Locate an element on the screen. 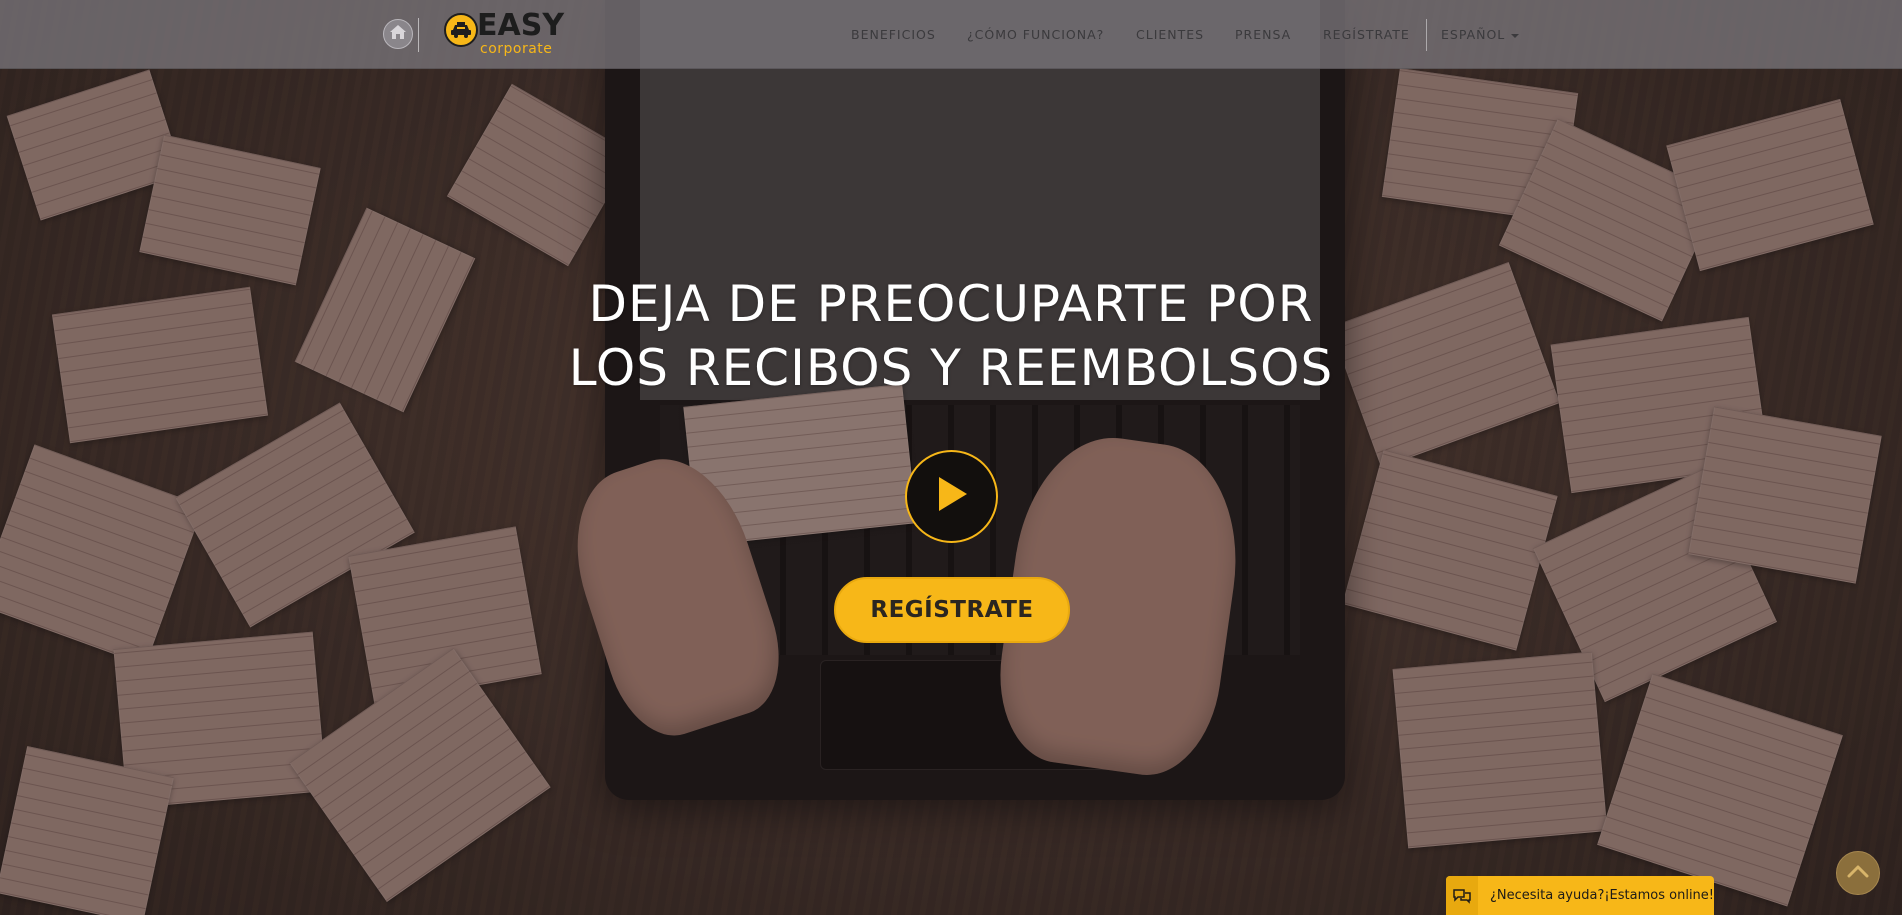  chevron-up-icon is located at coordinates (1858, 873).